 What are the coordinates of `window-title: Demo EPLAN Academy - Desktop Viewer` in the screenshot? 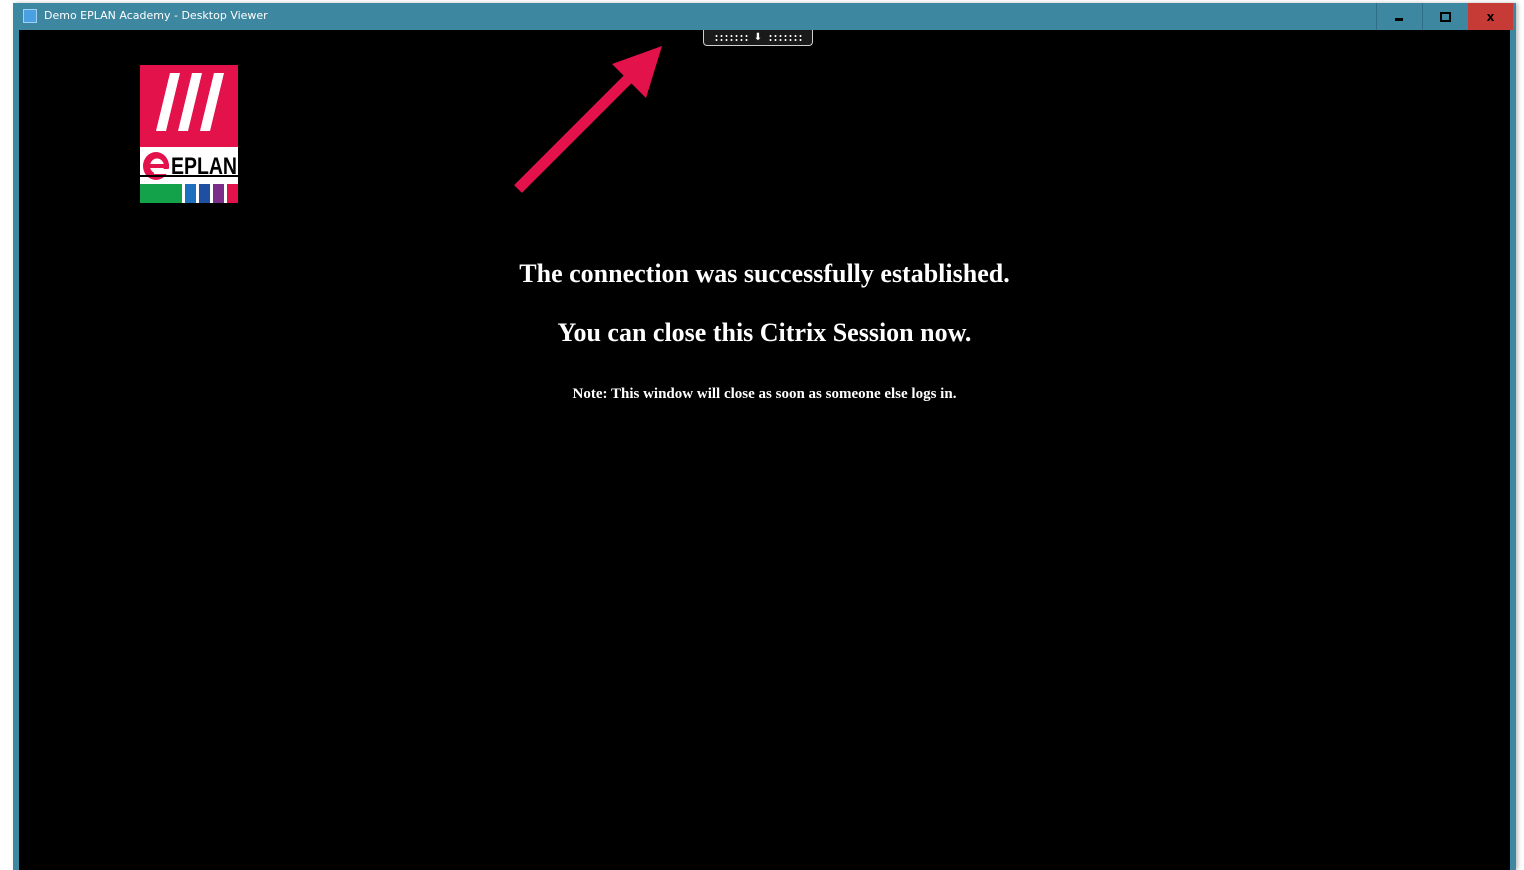 It's located at (156, 15).